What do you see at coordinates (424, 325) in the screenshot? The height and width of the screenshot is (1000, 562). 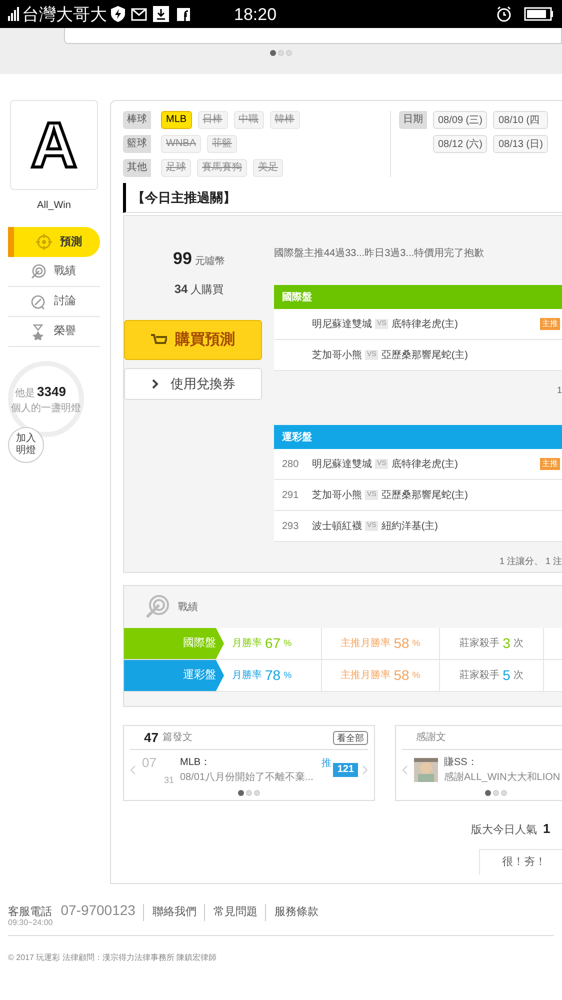 I see `team-name: 底特律老虎(主)` at bounding box center [424, 325].